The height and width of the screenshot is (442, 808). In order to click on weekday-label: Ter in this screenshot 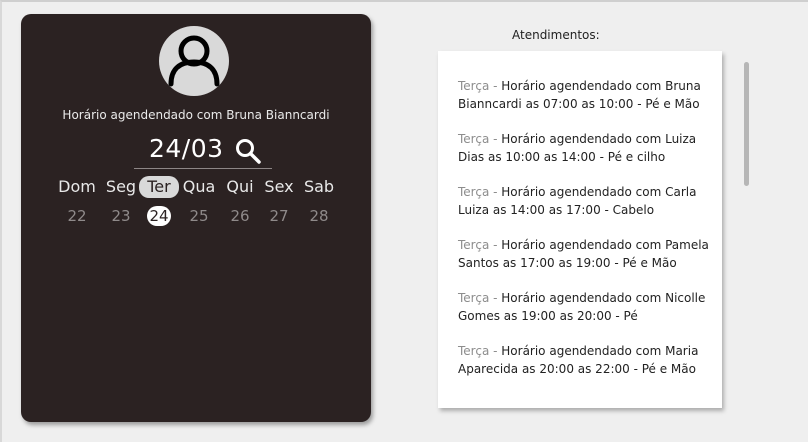, I will do `click(159, 187)`.